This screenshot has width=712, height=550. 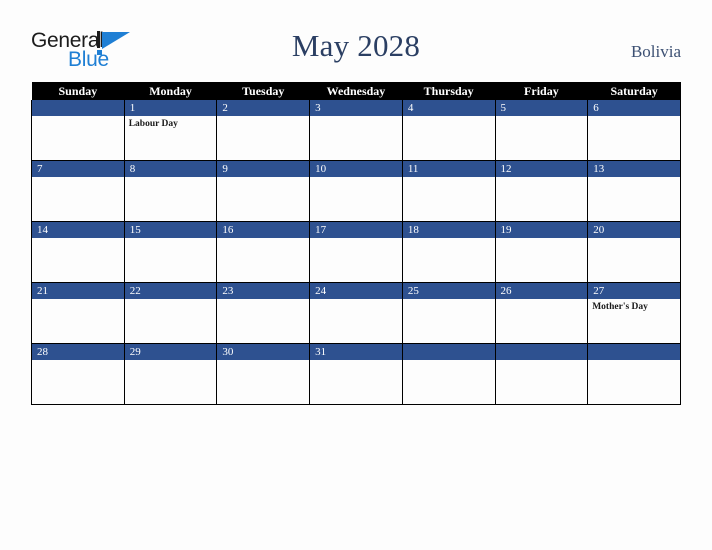 What do you see at coordinates (170, 313) in the screenshot?
I see `calendar-day-cell: 22` at bounding box center [170, 313].